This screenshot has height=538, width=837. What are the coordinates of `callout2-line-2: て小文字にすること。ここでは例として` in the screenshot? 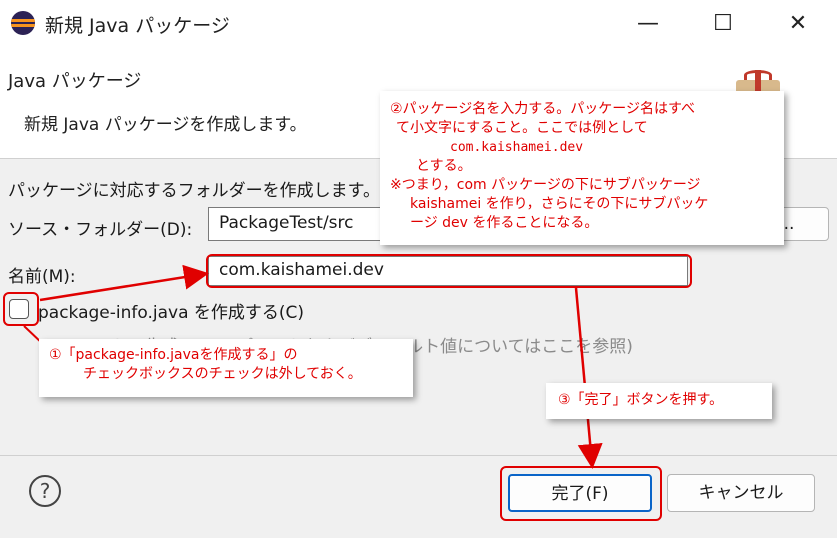 It's located at (522, 128).